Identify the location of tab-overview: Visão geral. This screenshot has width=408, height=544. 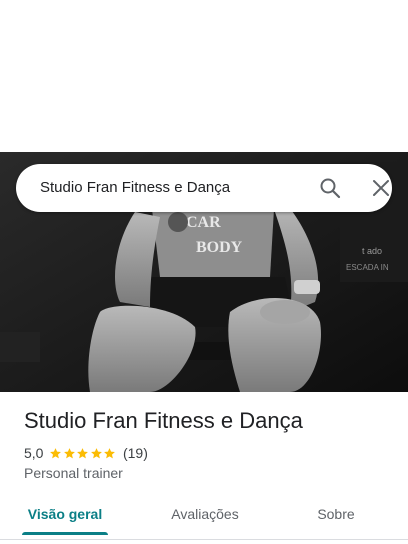
(65, 516).